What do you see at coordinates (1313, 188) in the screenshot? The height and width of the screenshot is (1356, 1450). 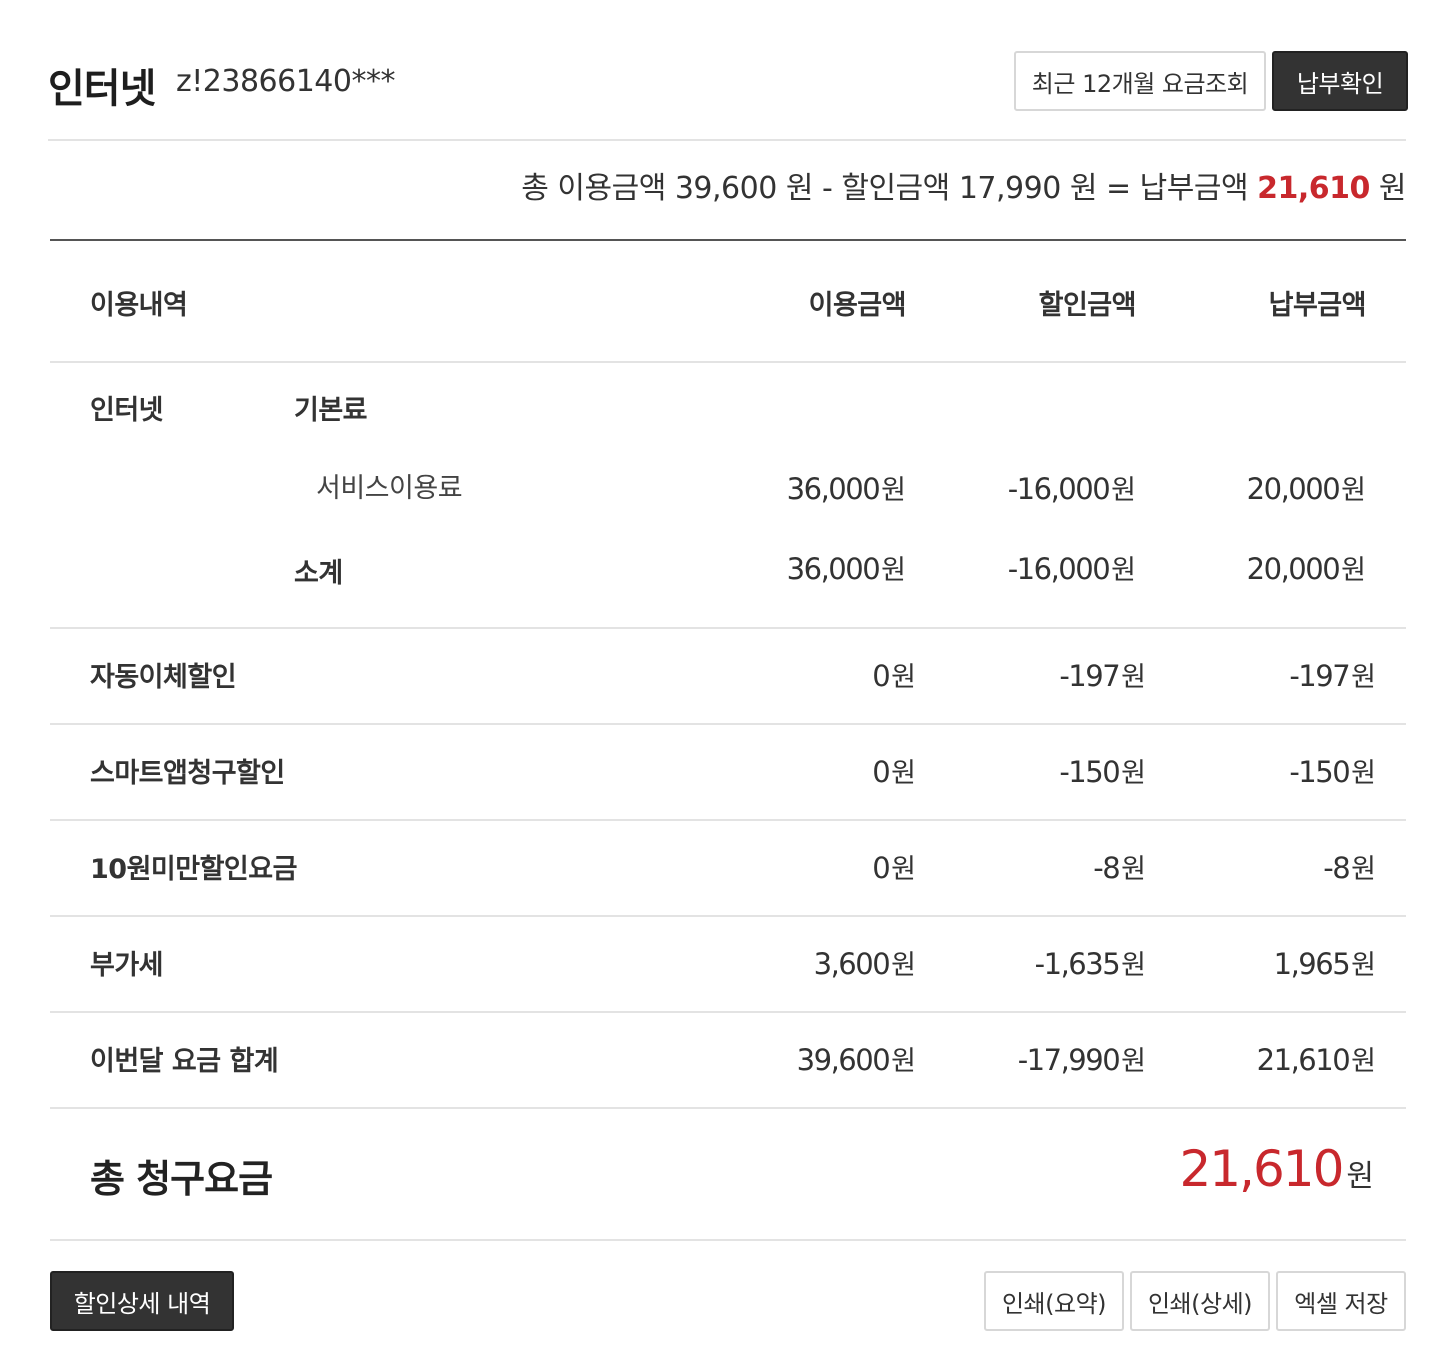 I see `summary-payment-amount: 21,610` at bounding box center [1313, 188].